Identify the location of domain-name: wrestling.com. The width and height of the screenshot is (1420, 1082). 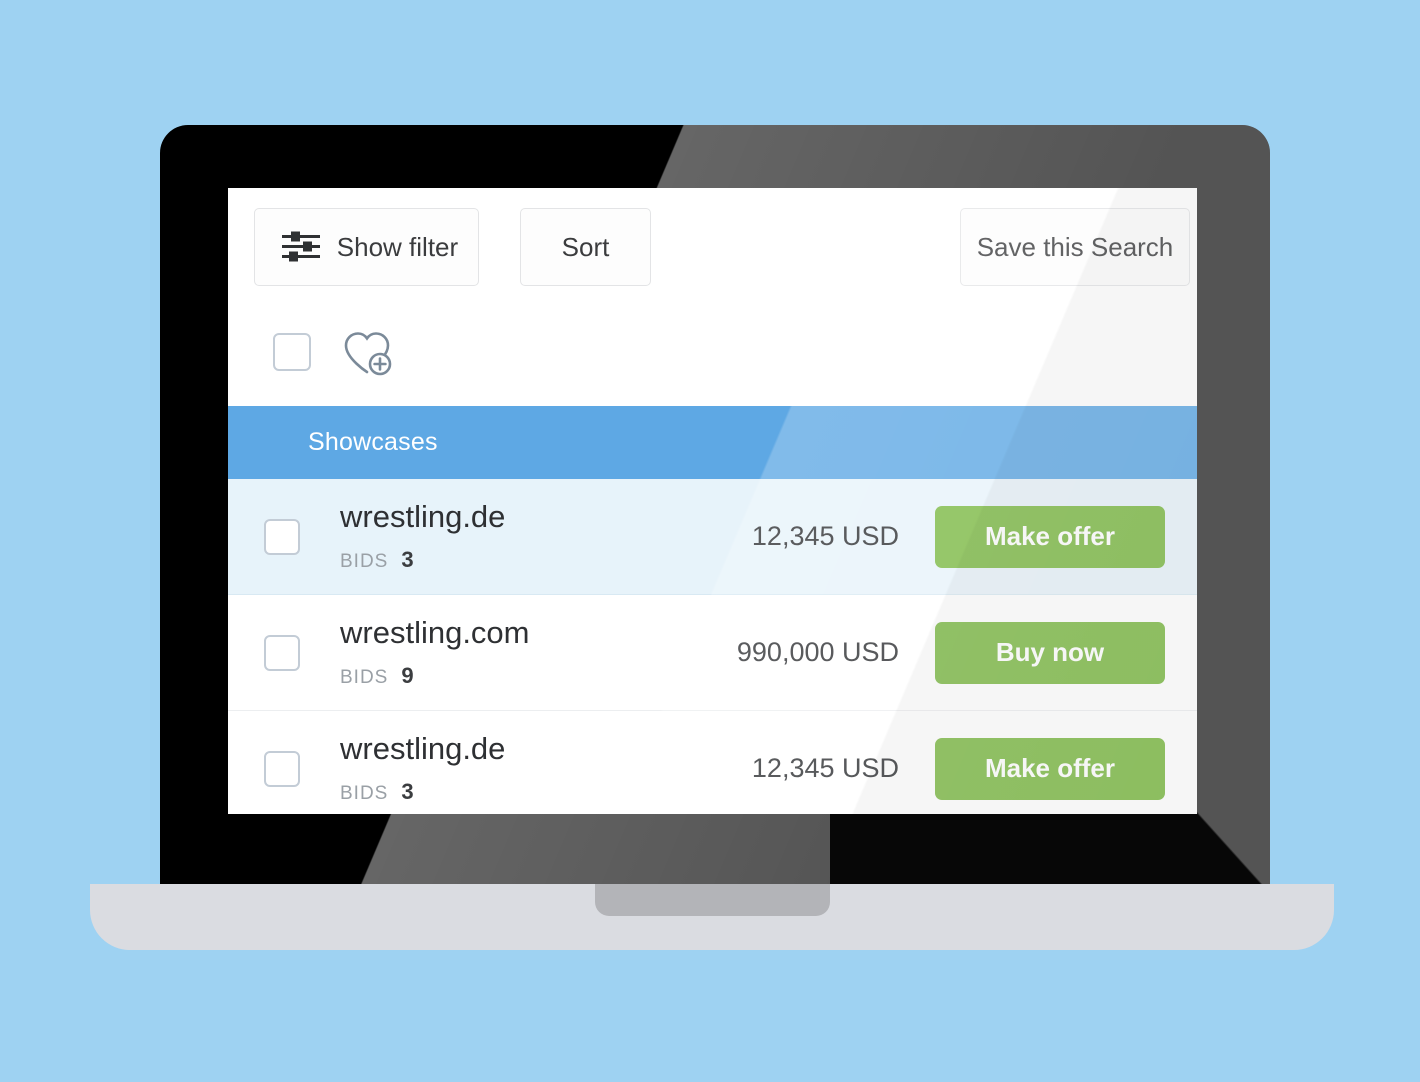
(435, 632).